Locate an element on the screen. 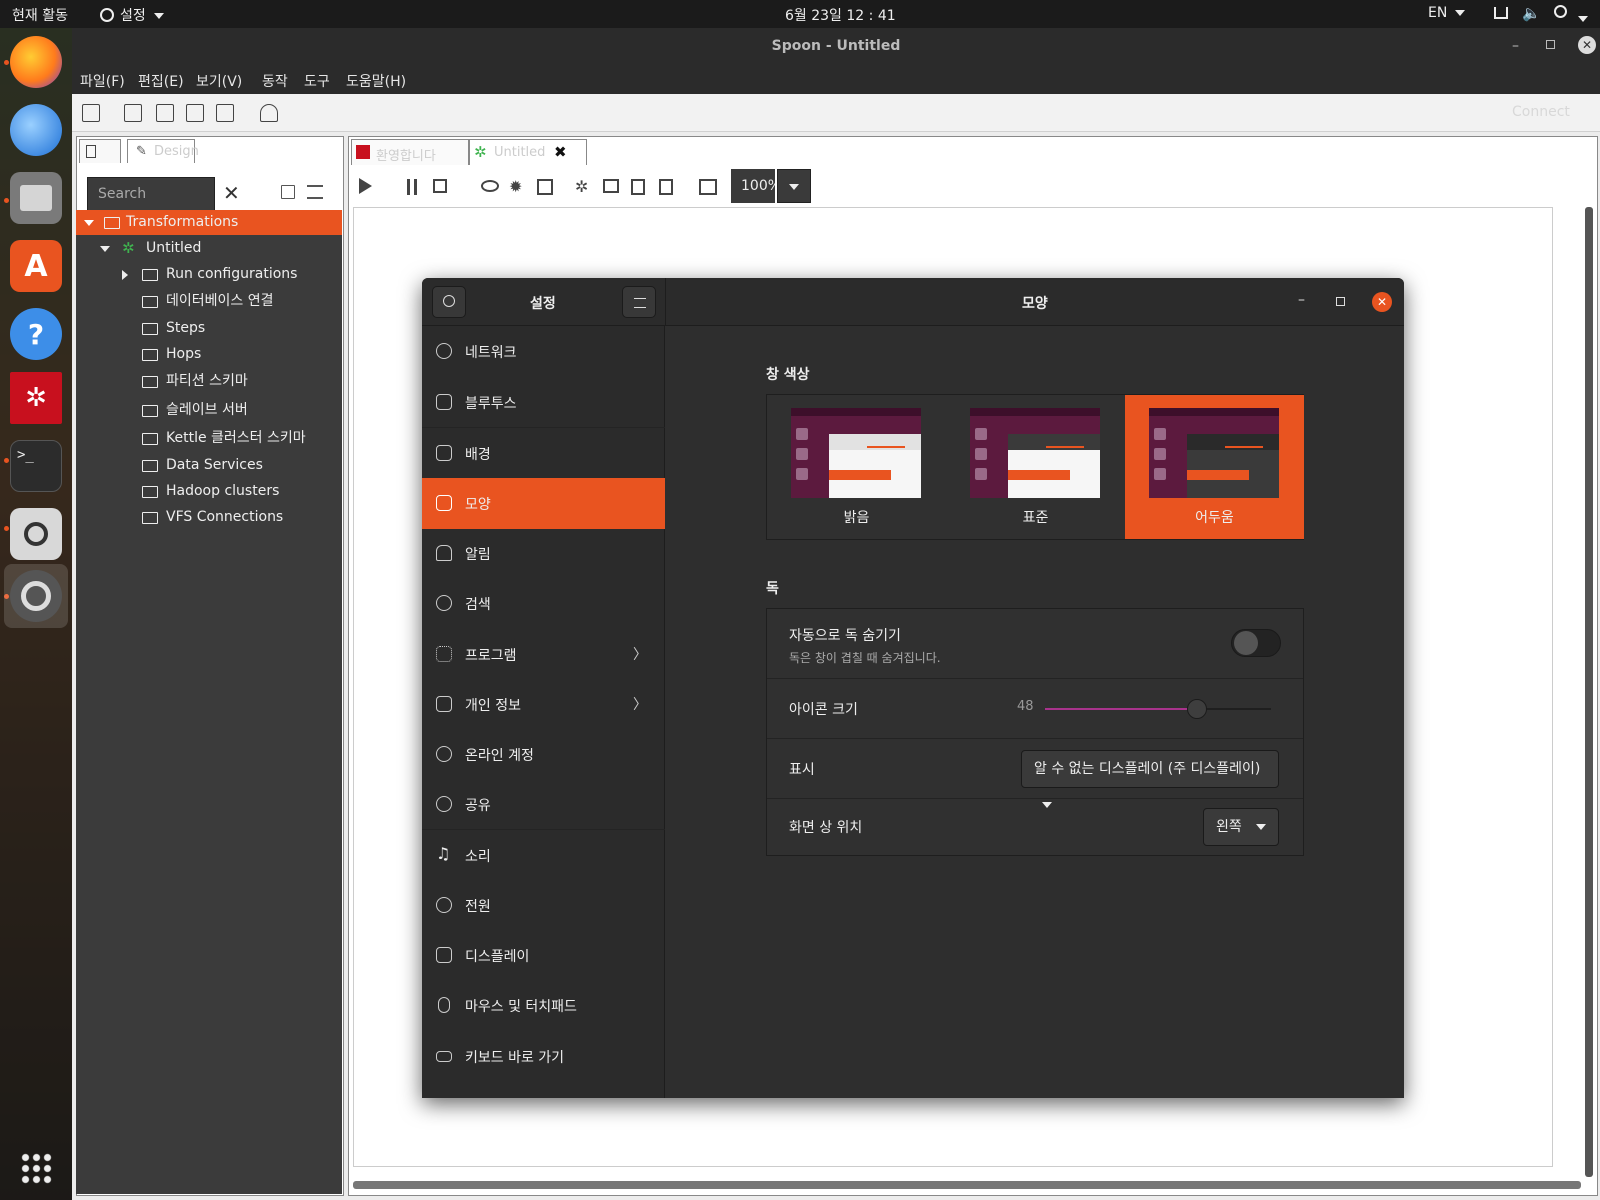 The height and width of the screenshot is (1200, 1600). tab-design: ✎ Design is located at coordinates (163, 151).